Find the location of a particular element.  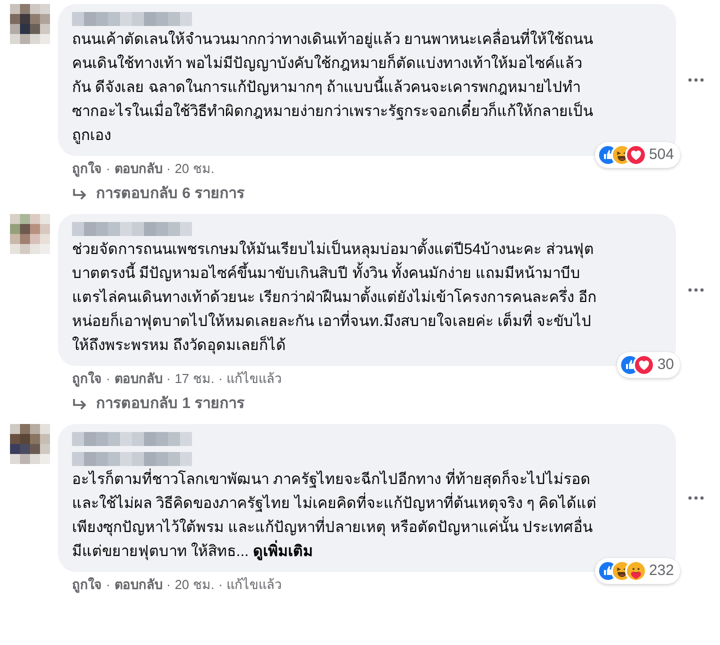

view-replies-link: การตอบกลับ 1 รายการ is located at coordinates (381, 401).